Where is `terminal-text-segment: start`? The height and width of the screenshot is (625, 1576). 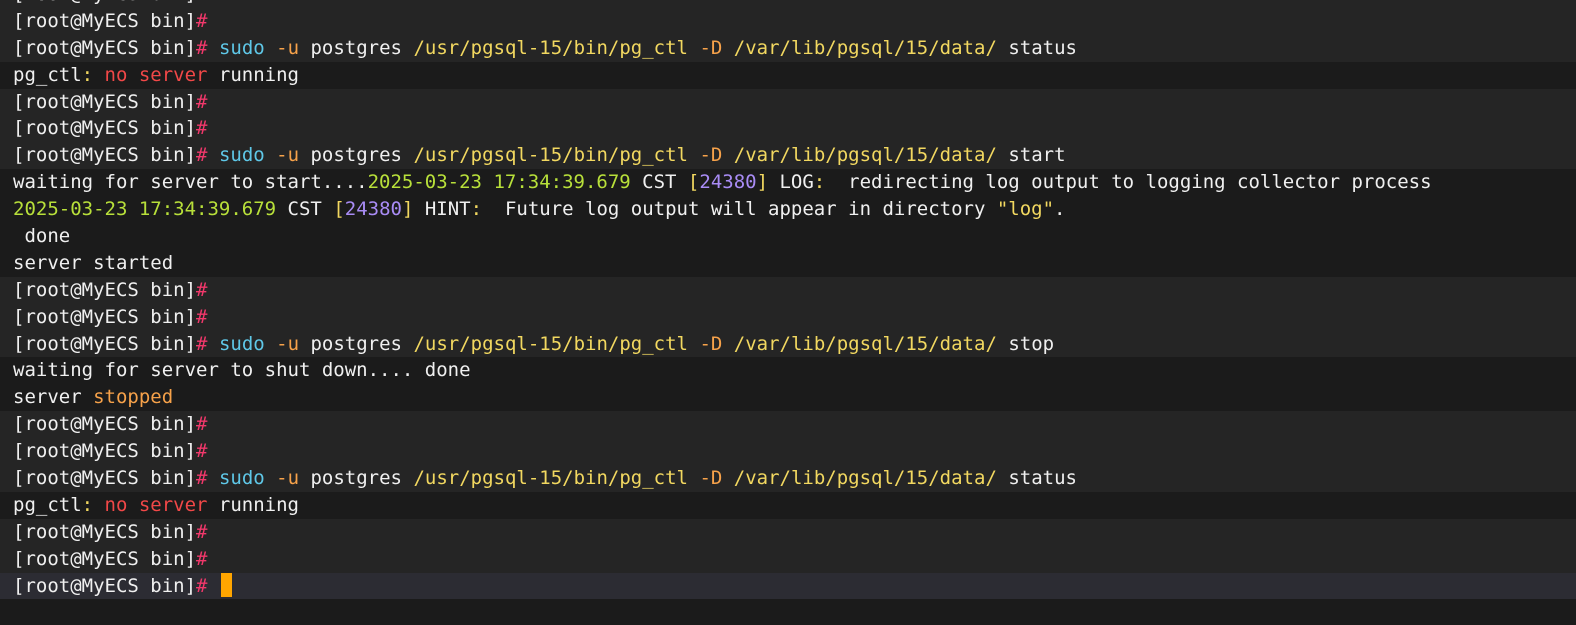
terminal-text-segment: start is located at coordinates (1031, 155).